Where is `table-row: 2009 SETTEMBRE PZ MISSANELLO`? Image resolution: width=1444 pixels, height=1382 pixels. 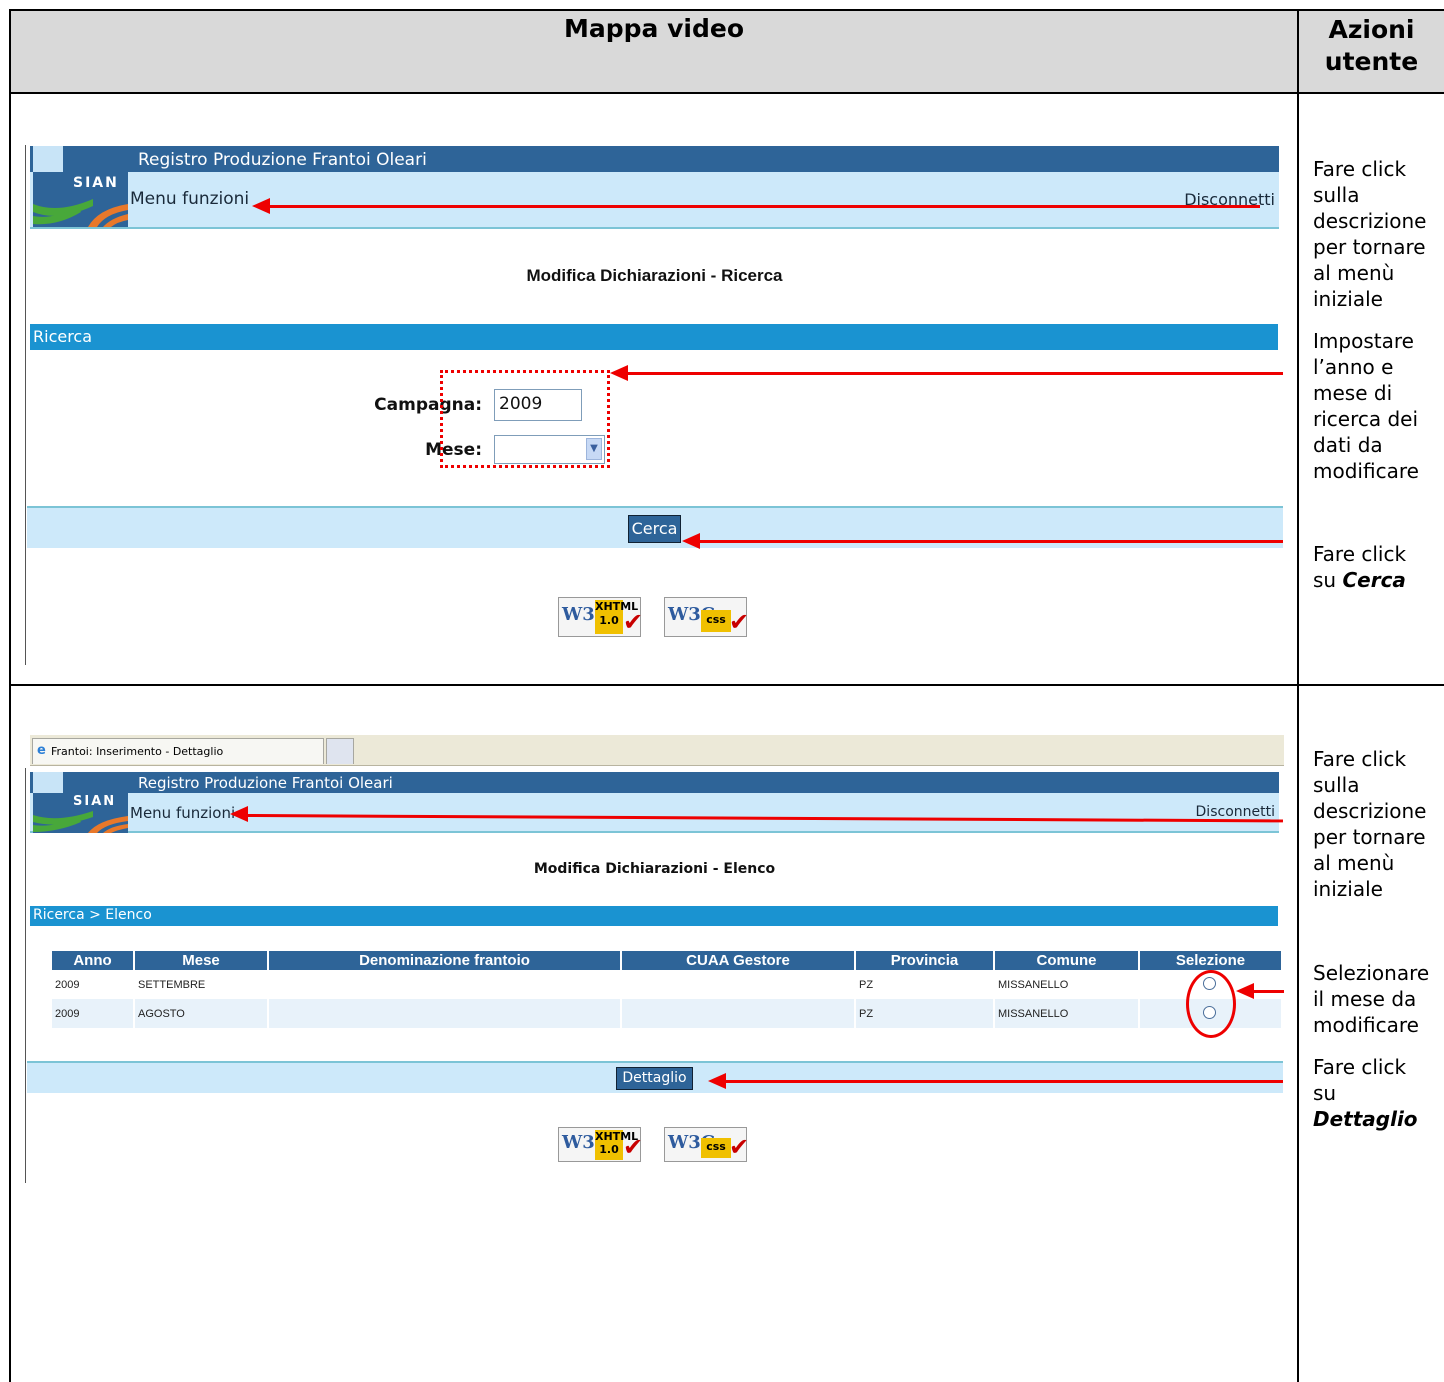 table-row: 2009 SETTEMBRE PZ MISSANELLO is located at coordinates (666, 984).